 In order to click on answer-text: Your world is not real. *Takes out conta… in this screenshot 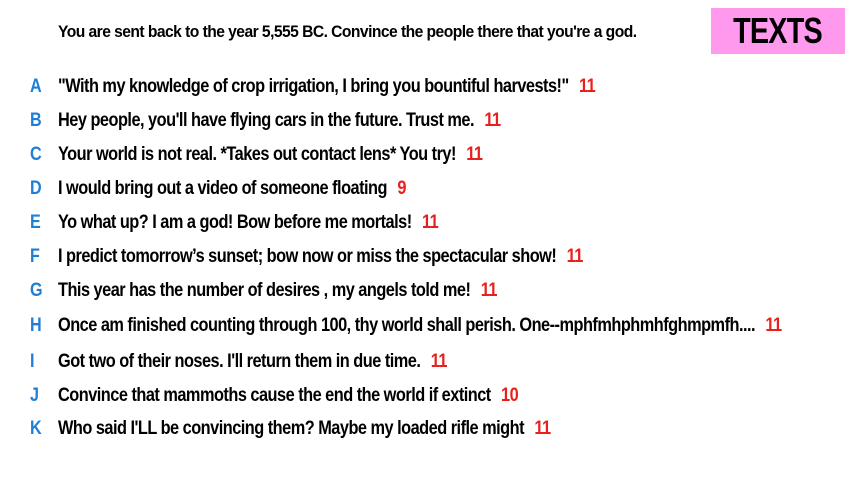, I will do `click(257, 154)`.